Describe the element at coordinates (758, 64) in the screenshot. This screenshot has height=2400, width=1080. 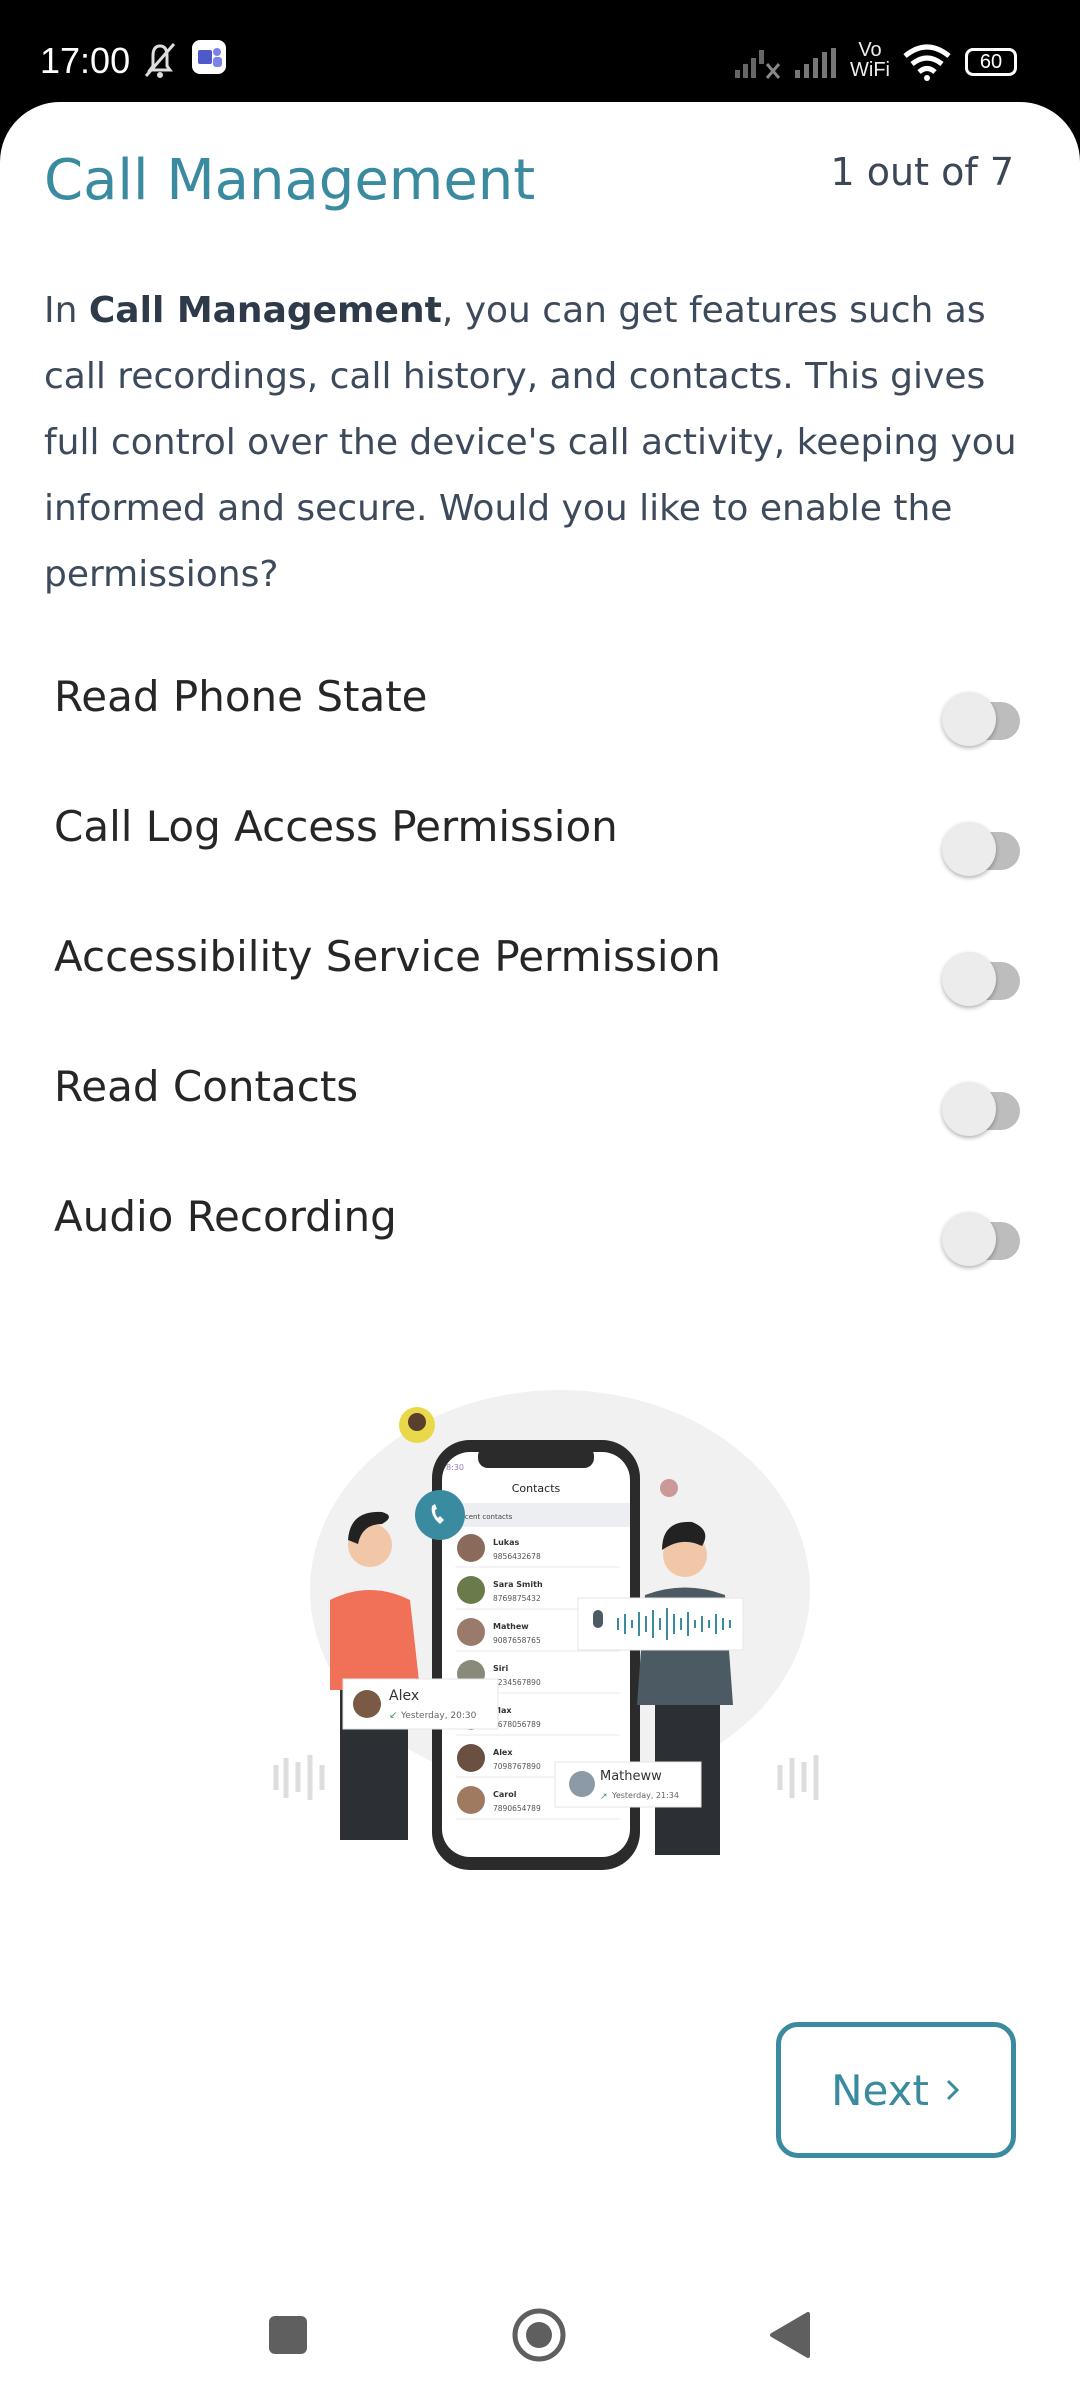
I see `signal-off-icon` at that location.